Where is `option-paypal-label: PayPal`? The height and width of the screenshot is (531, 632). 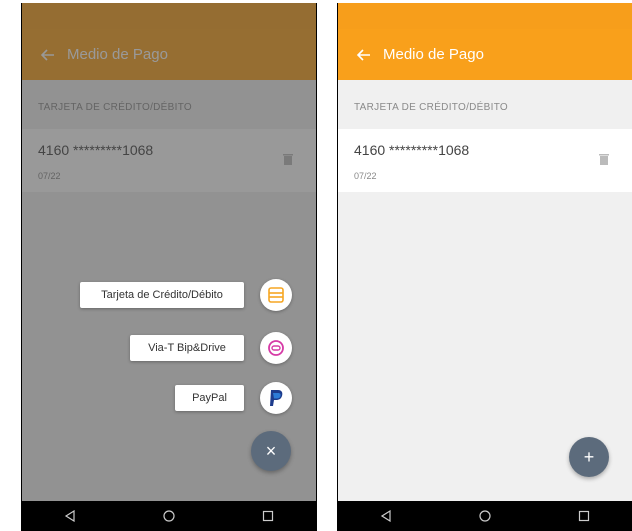
option-paypal-label: PayPal is located at coordinates (209, 398).